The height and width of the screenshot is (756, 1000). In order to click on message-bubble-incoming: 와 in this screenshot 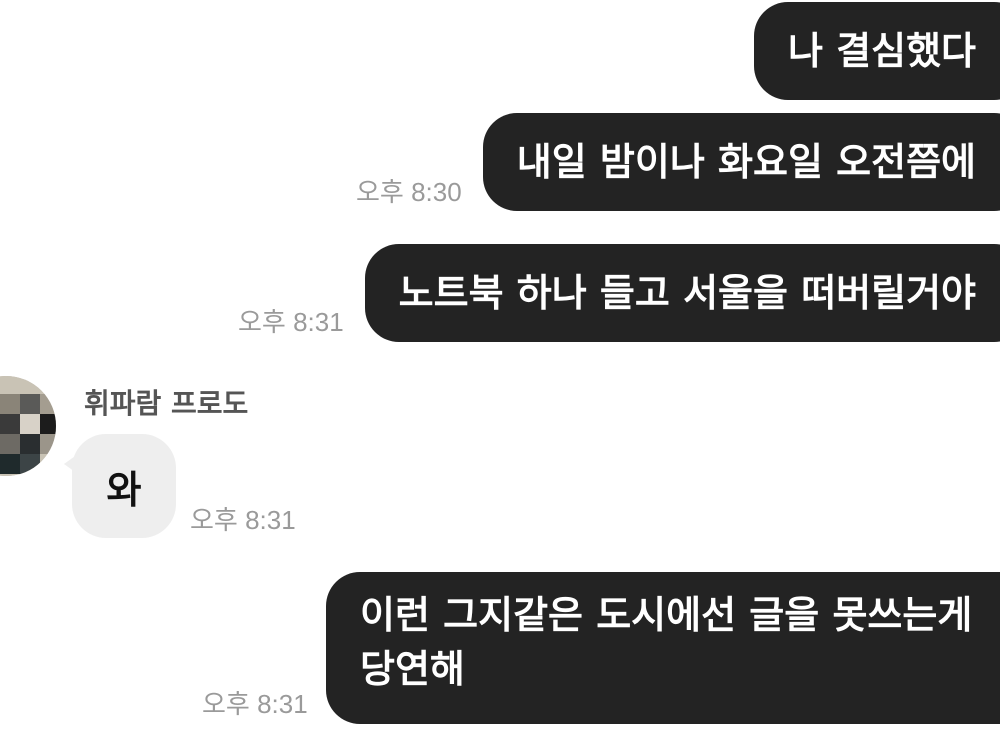, I will do `click(120, 486)`.